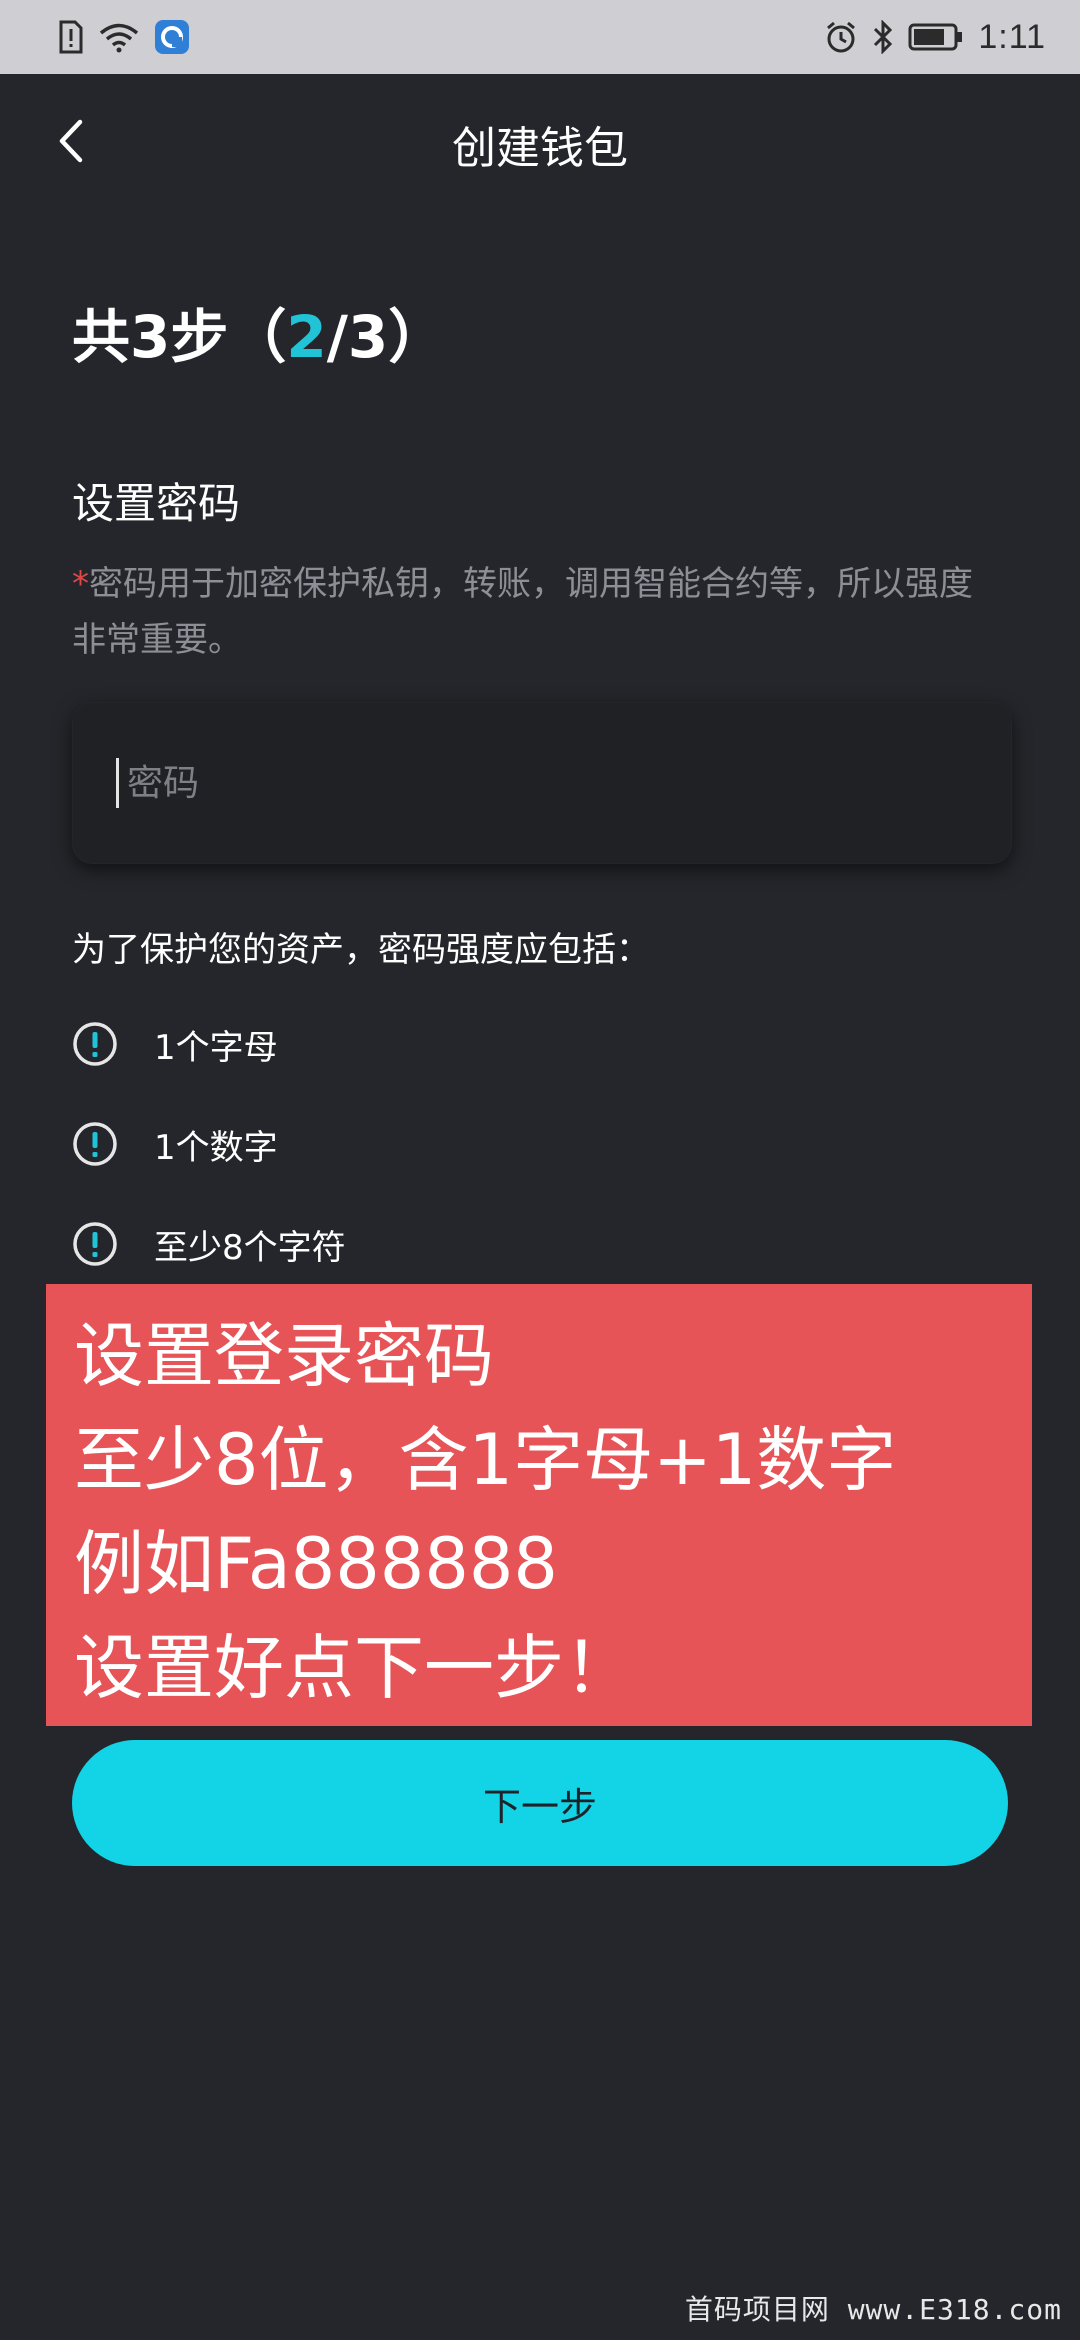 The image size is (1080, 2340). I want to click on header: 创建钱包, so click(540, 141).